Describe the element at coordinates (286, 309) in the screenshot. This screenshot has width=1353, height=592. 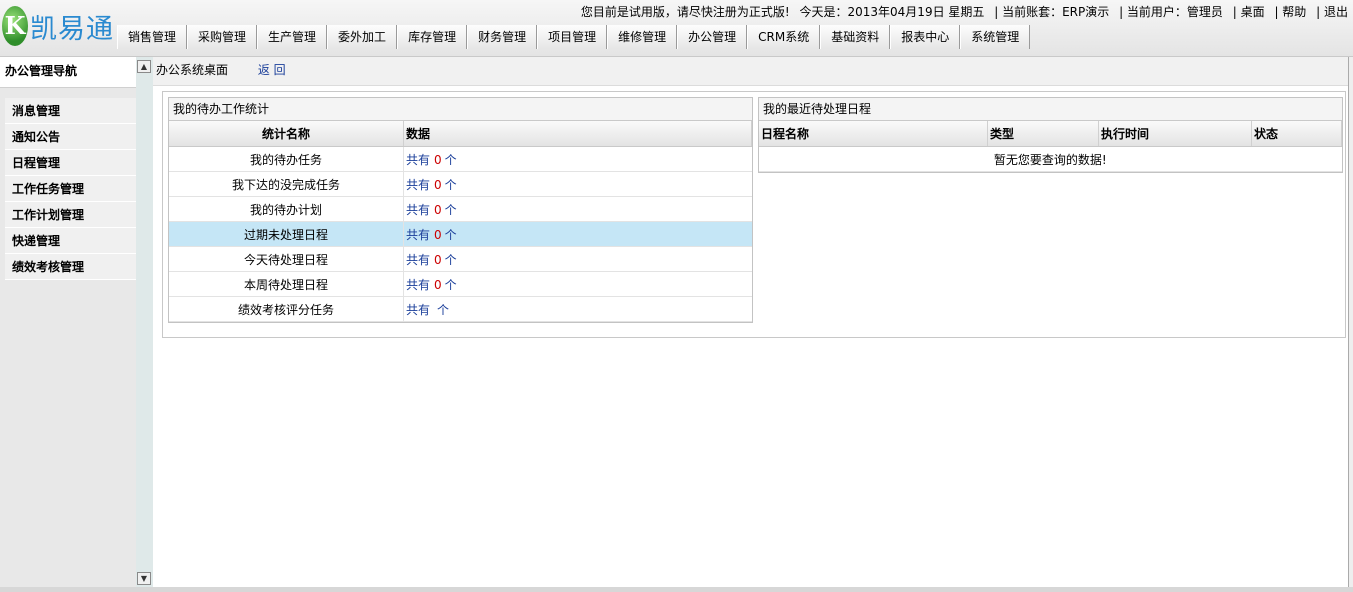
I see `stat-name: 绩效考核评分任务` at that location.